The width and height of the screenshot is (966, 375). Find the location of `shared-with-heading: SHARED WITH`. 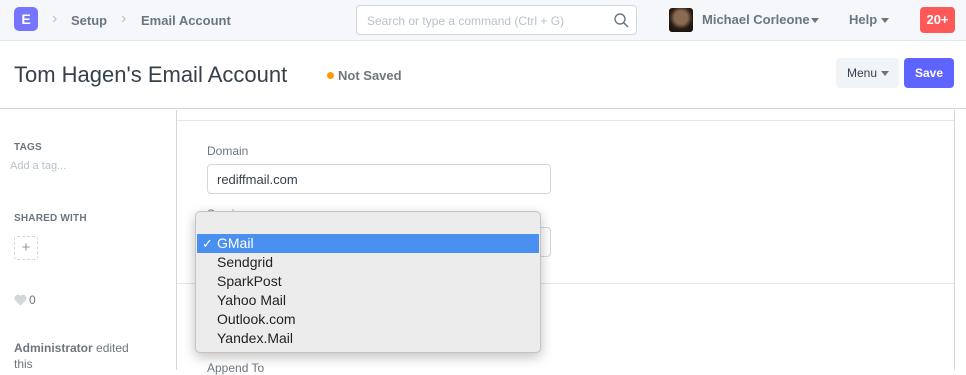

shared-with-heading: SHARED WITH is located at coordinates (50, 218).